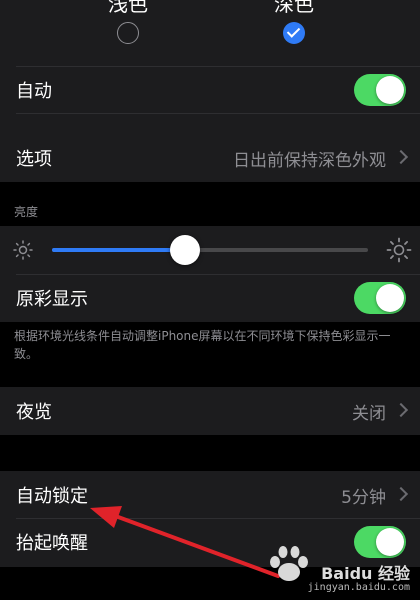 This screenshot has width=420, height=600. Describe the element at coordinates (289, 563) in the screenshot. I see `paw-logo-icon` at that location.